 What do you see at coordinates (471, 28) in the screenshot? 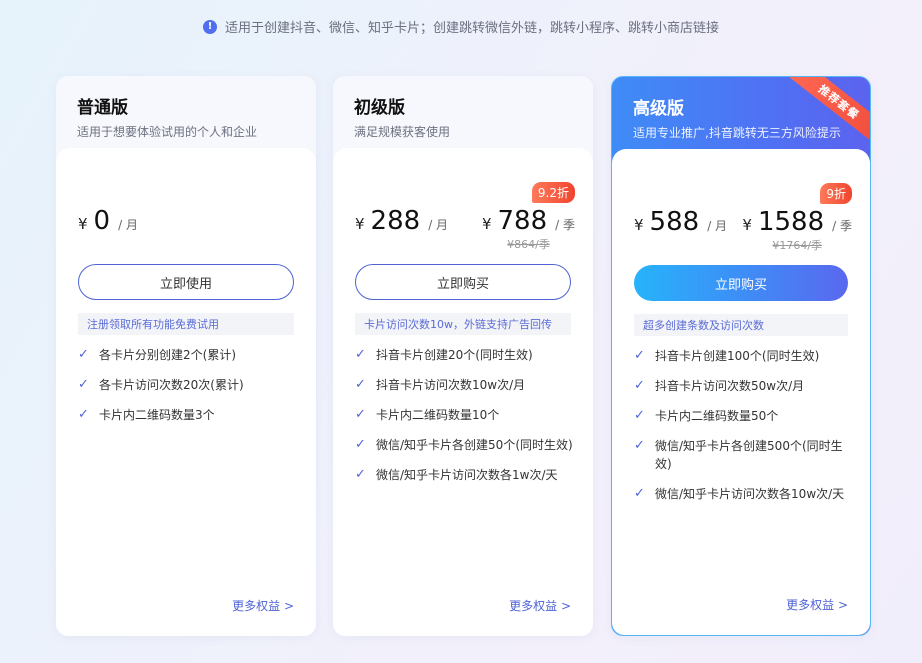
I see `notice-text: 适用于创建抖音、微信、知乎卡片；创建跳转微信外链，跳转小程序、跳转小商店链接` at bounding box center [471, 28].